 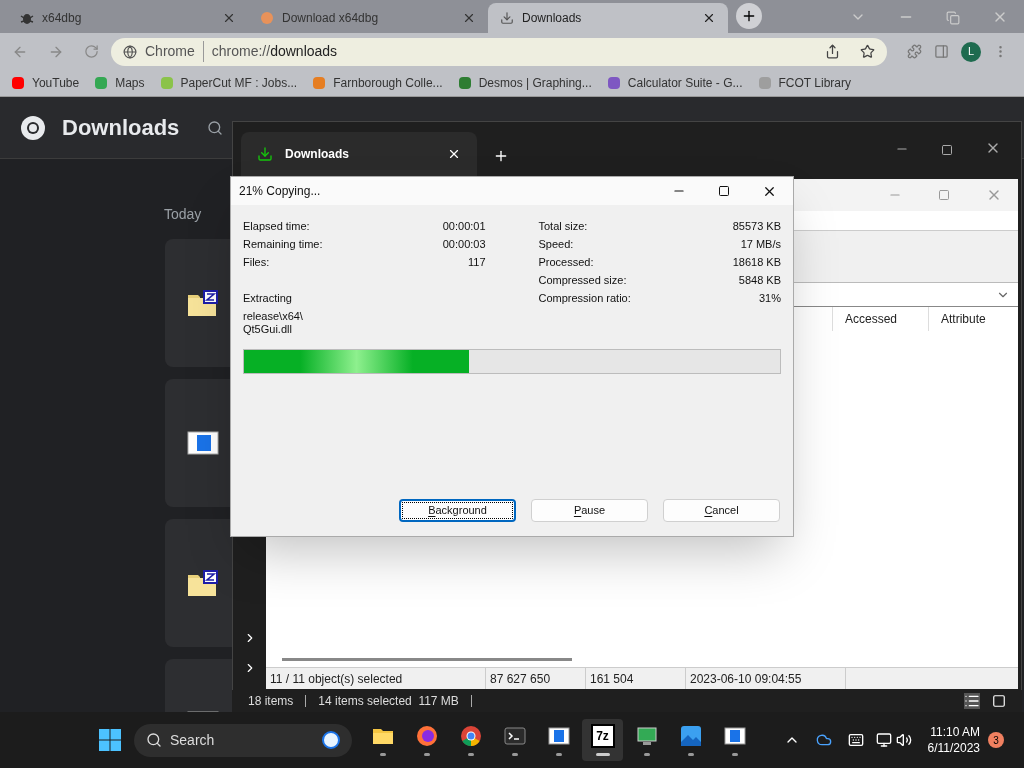 What do you see at coordinates (953, 740) in the screenshot?
I see `clock: 11:10 AM 6/11/2023` at bounding box center [953, 740].